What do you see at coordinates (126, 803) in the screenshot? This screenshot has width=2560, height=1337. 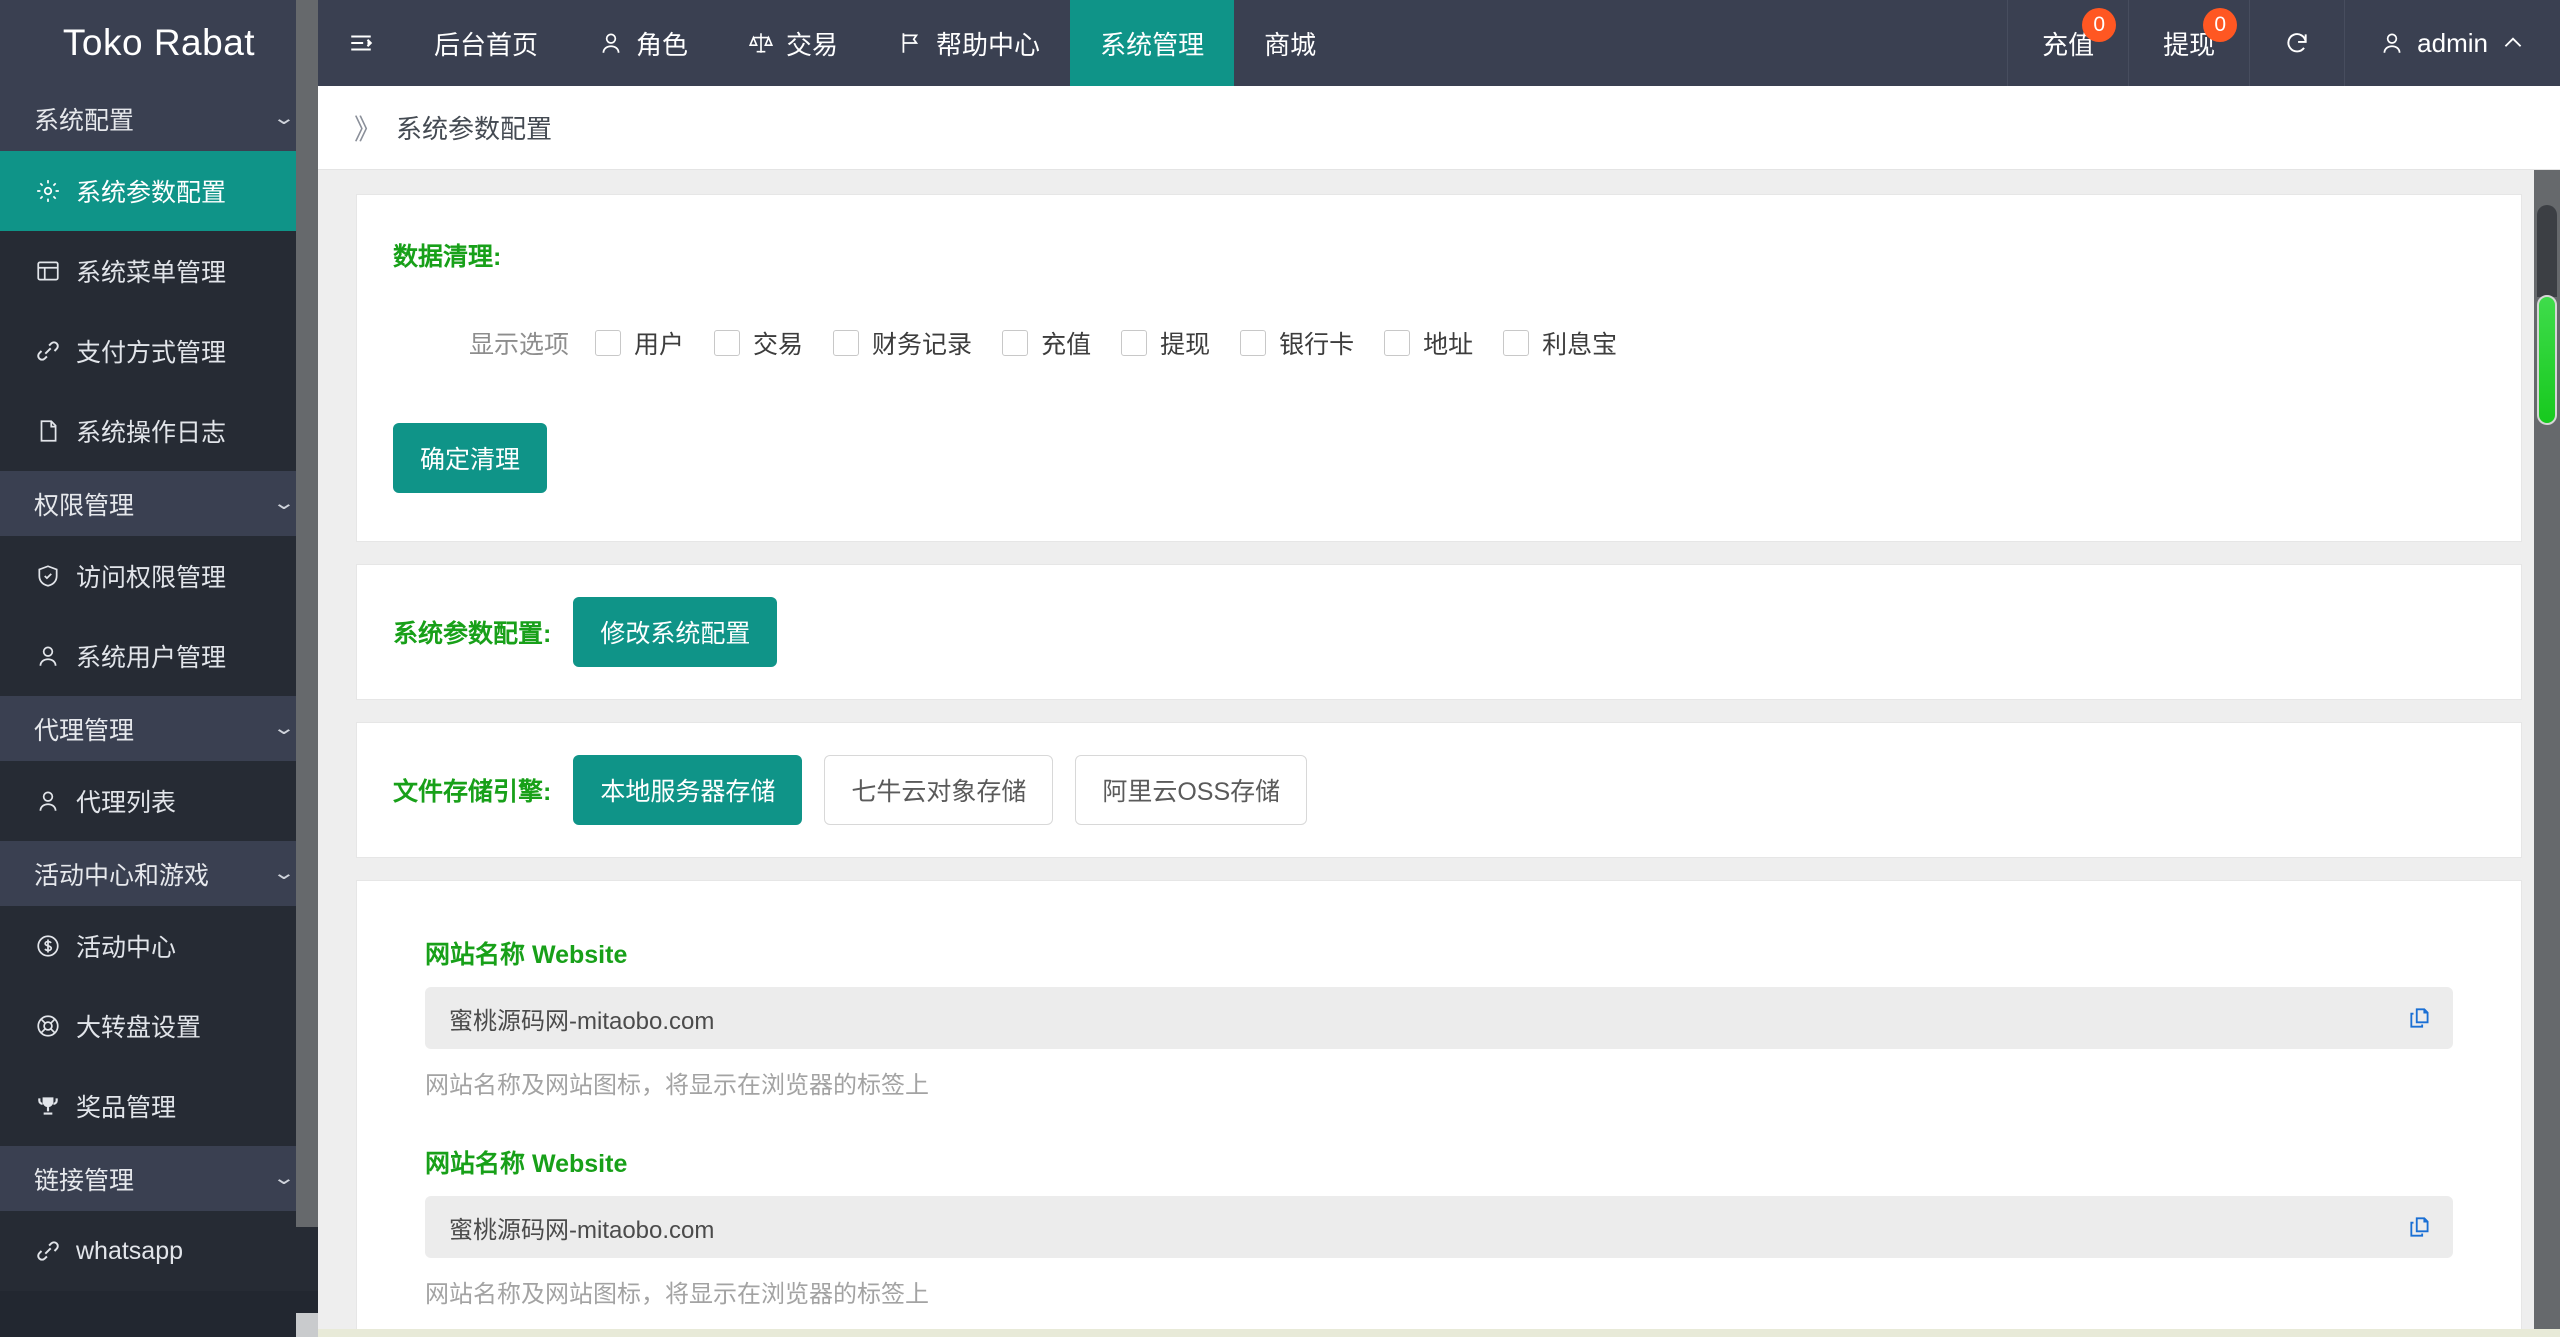 I see `sidebar-item-label: 代理列表` at bounding box center [126, 803].